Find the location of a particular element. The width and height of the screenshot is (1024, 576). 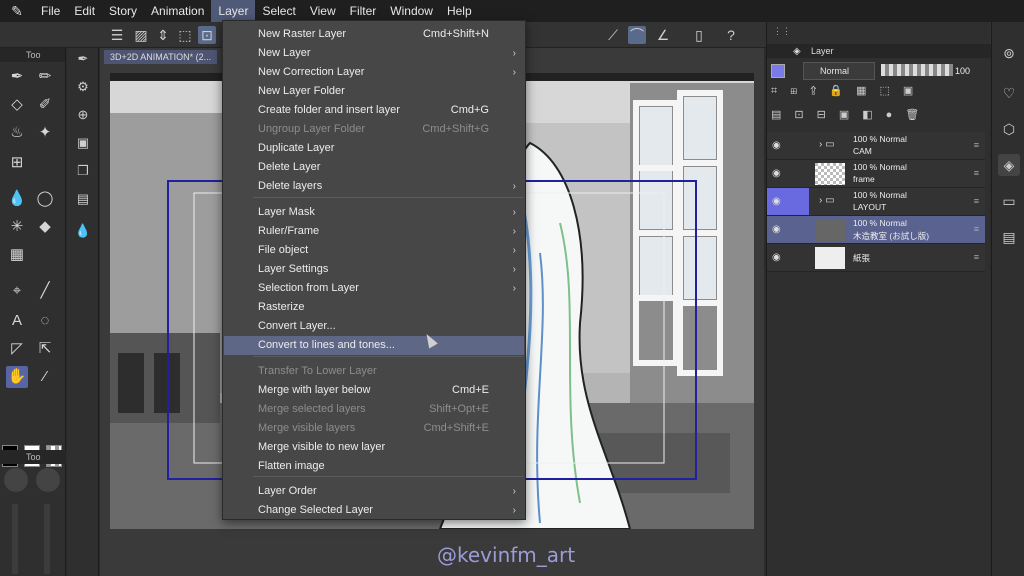

layer-row: ◉ 100 % Normal frame ≡ is located at coordinates (876, 174).